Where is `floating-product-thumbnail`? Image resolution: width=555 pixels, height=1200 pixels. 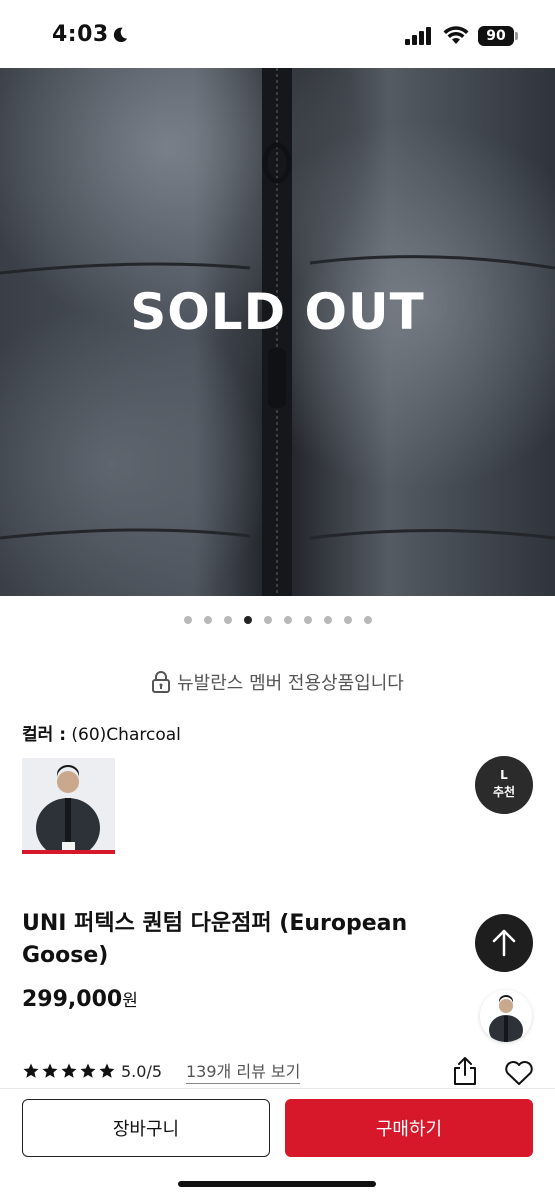 floating-product-thumbnail is located at coordinates (506, 1016).